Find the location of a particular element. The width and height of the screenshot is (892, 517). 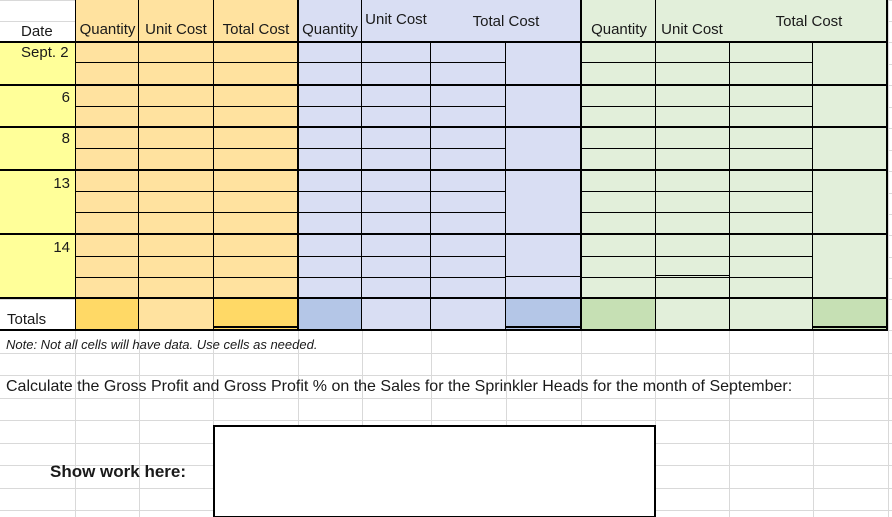

purchases-fill is located at coordinates (186, 149).